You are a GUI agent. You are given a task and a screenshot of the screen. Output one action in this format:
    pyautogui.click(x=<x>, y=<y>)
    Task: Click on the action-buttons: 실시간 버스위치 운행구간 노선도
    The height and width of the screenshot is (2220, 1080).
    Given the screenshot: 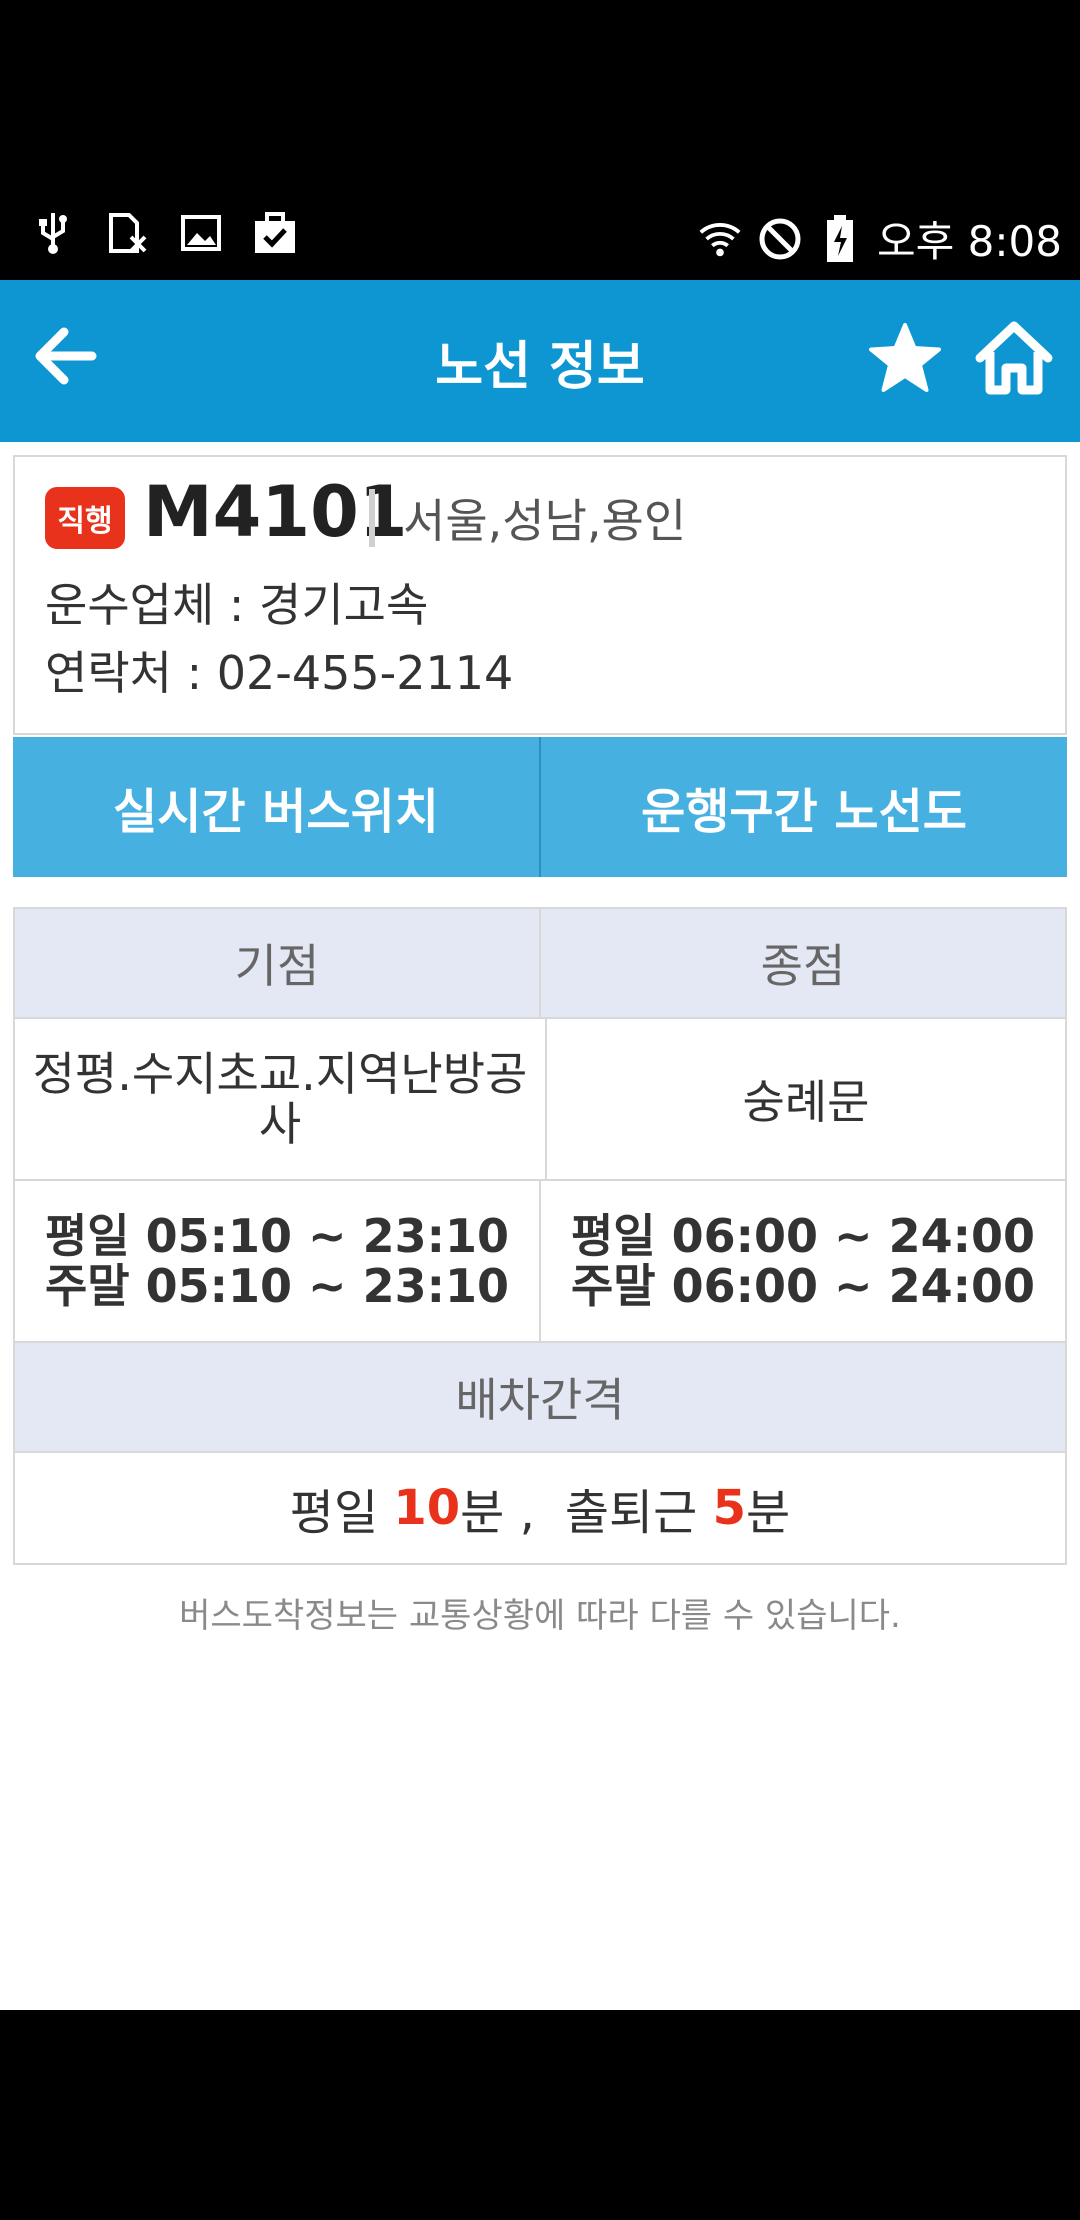 What is the action you would take?
    pyautogui.click(x=540, y=807)
    